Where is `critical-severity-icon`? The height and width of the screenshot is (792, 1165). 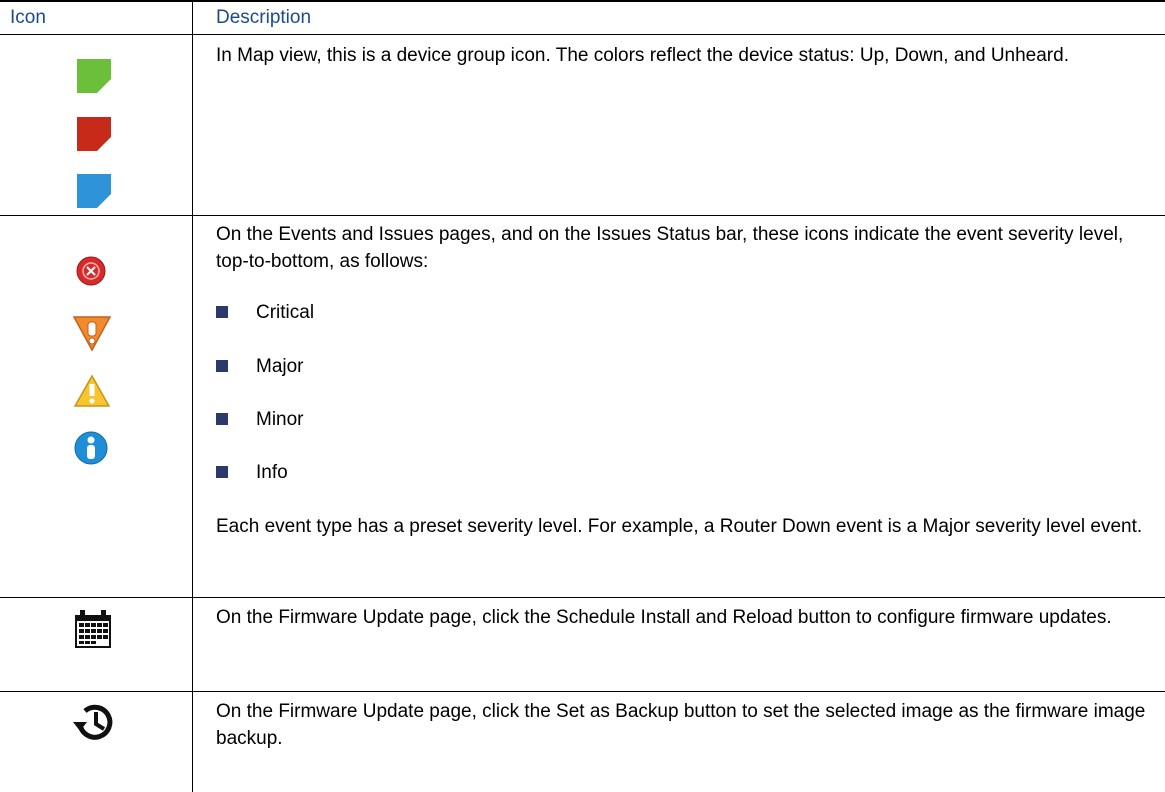 critical-severity-icon is located at coordinates (91, 271).